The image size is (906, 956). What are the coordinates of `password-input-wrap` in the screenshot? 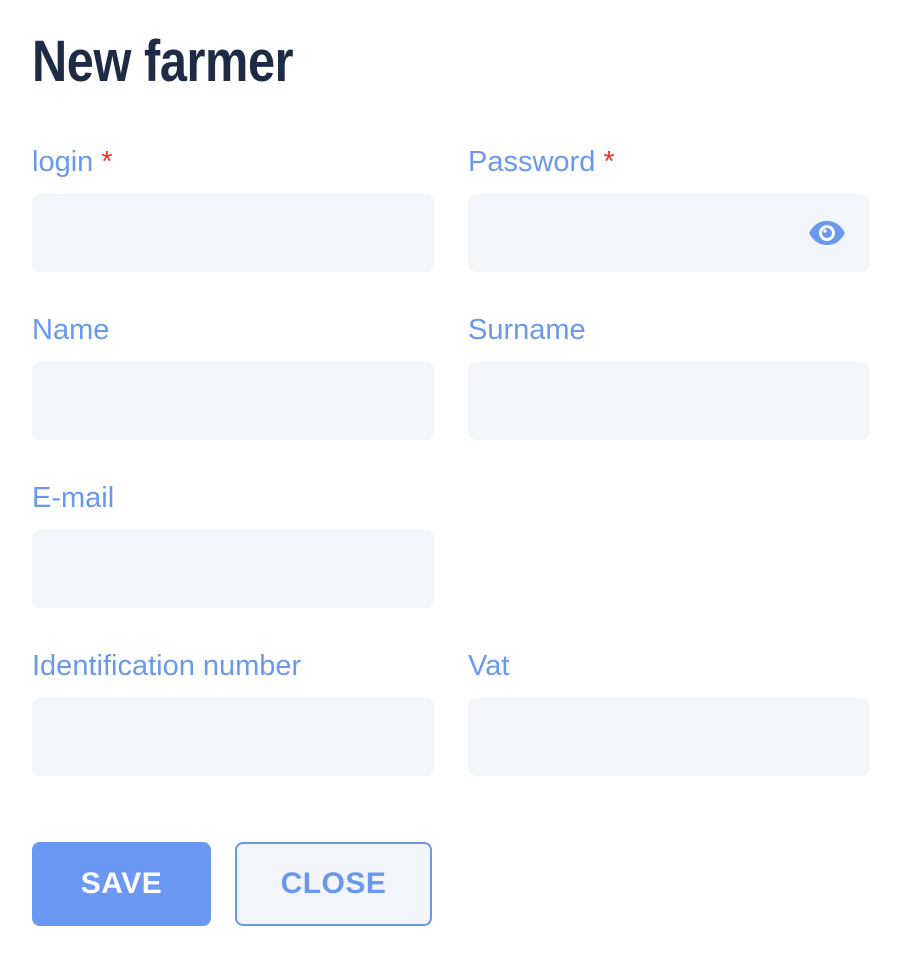 It's located at (669, 233).